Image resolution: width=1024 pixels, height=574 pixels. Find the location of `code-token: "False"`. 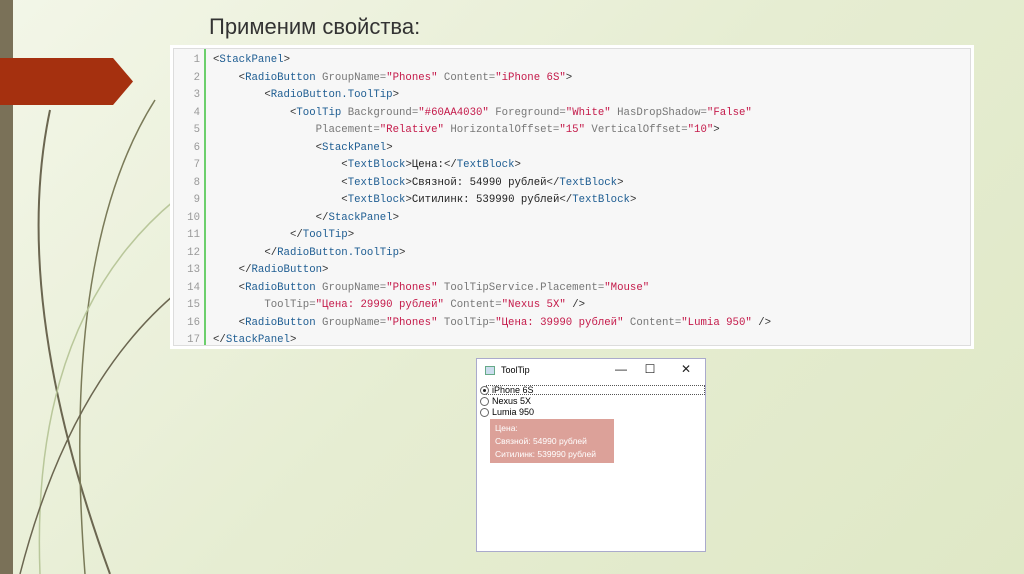

code-token: "False" is located at coordinates (729, 112).